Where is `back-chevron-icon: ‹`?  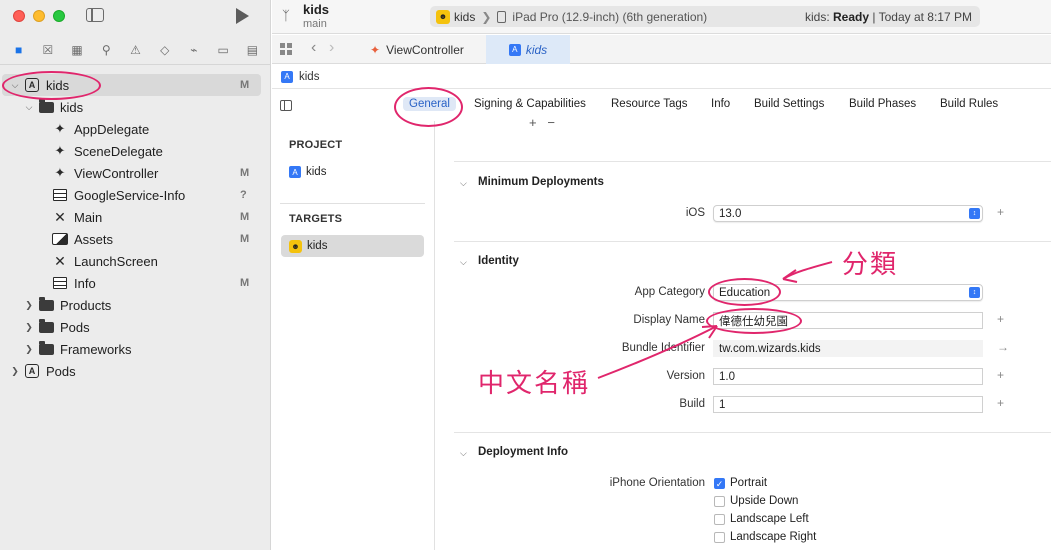 back-chevron-icon: ‹ is located at coordinates (313, 48).